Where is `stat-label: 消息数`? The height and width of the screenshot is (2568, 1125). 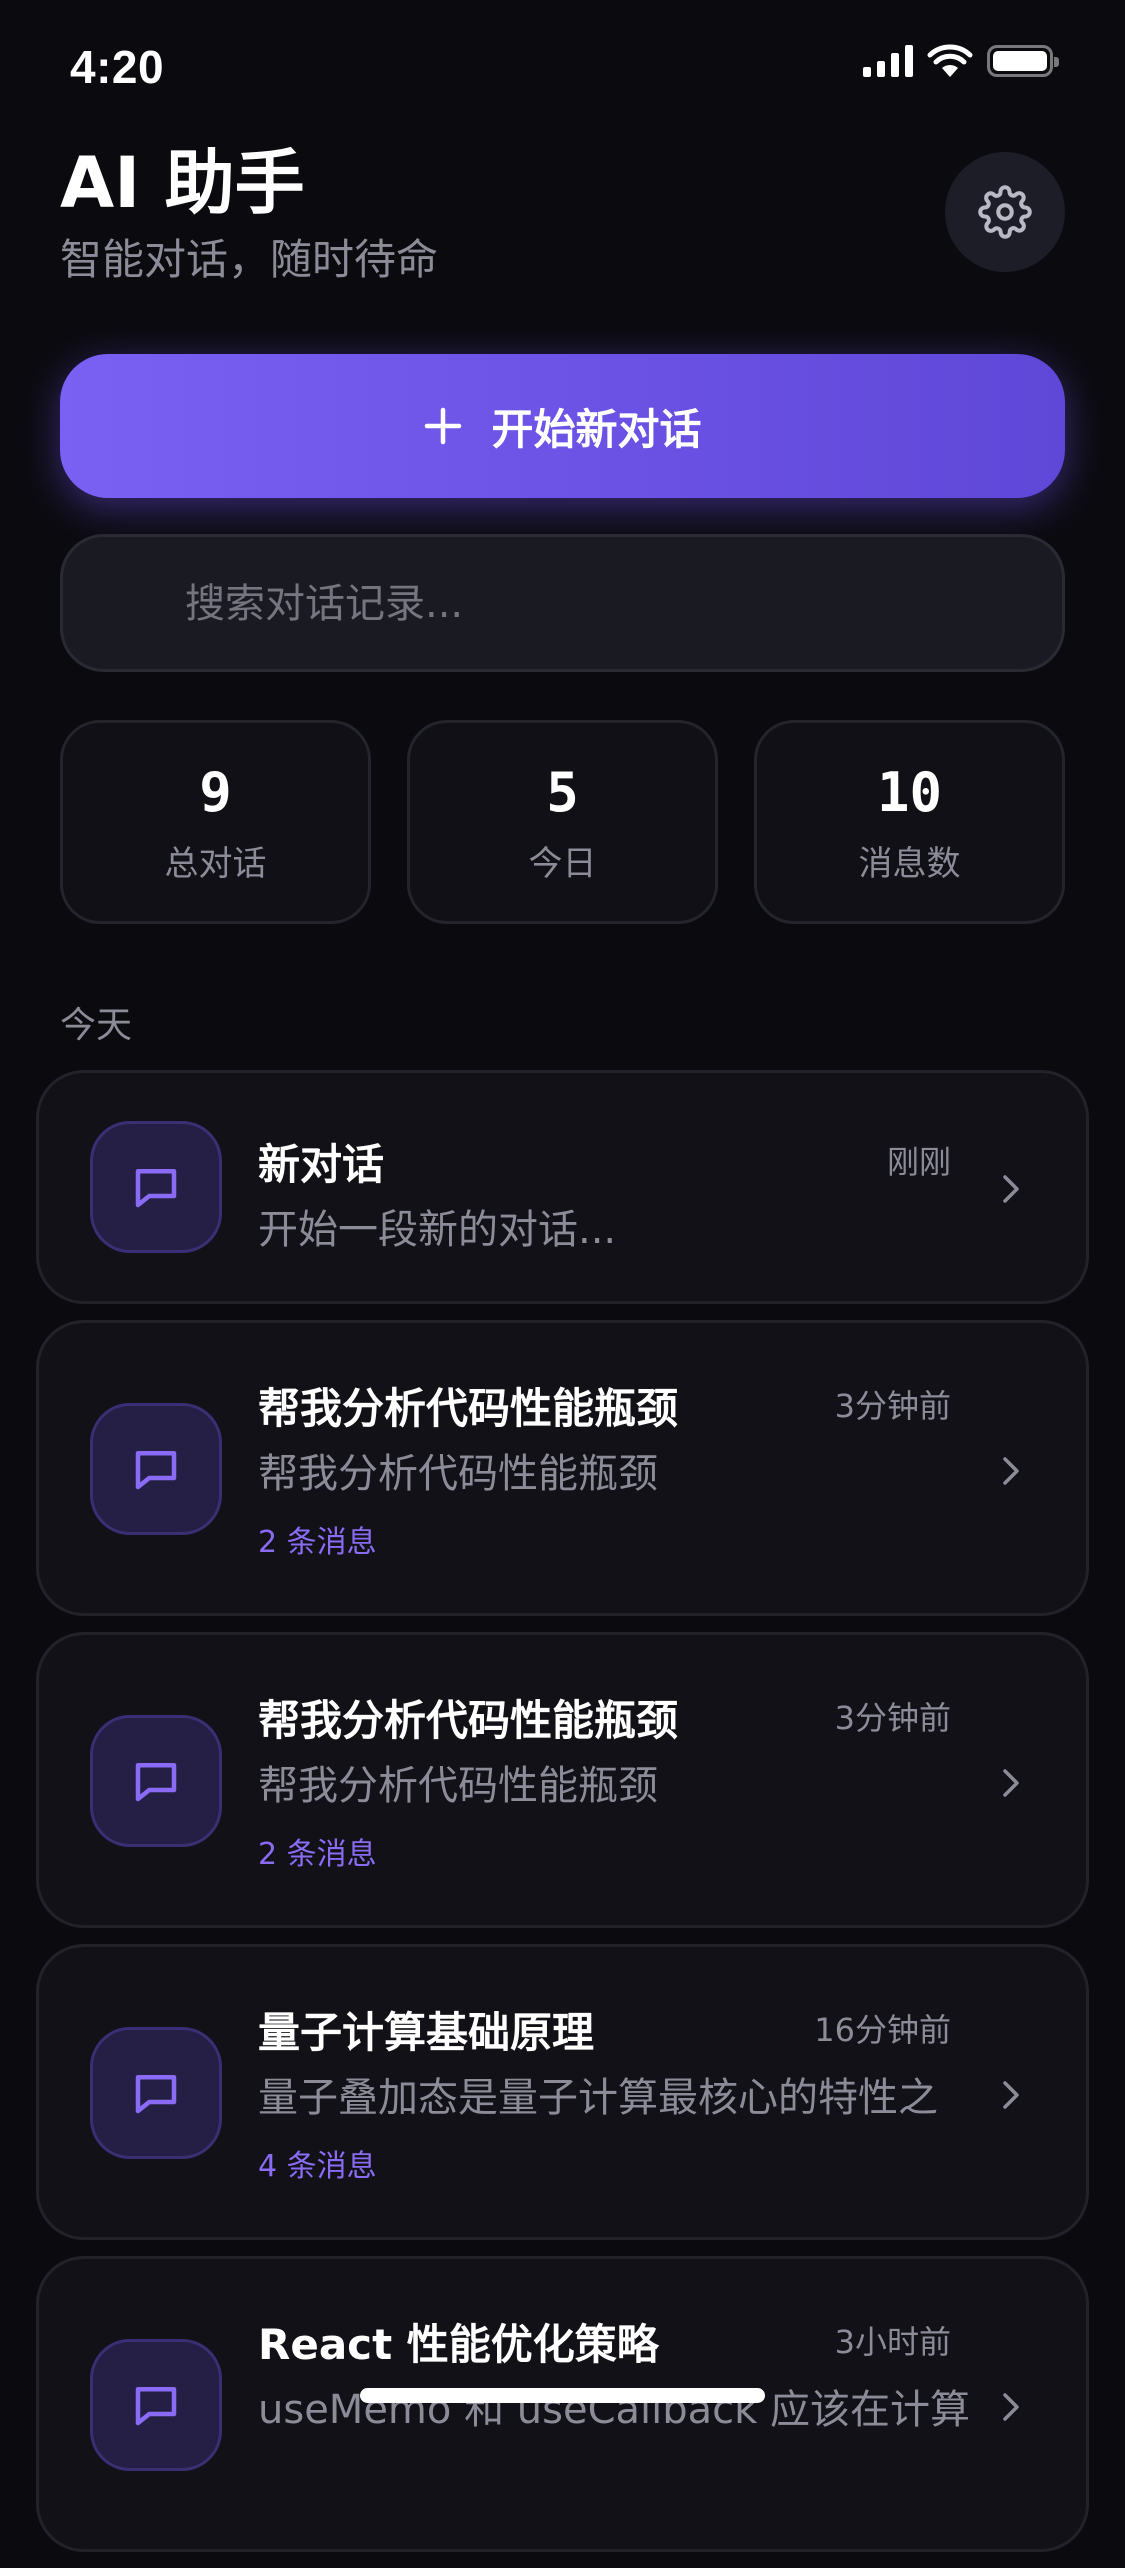 stat-label: 消息数 is located at coordinates (909, 863).